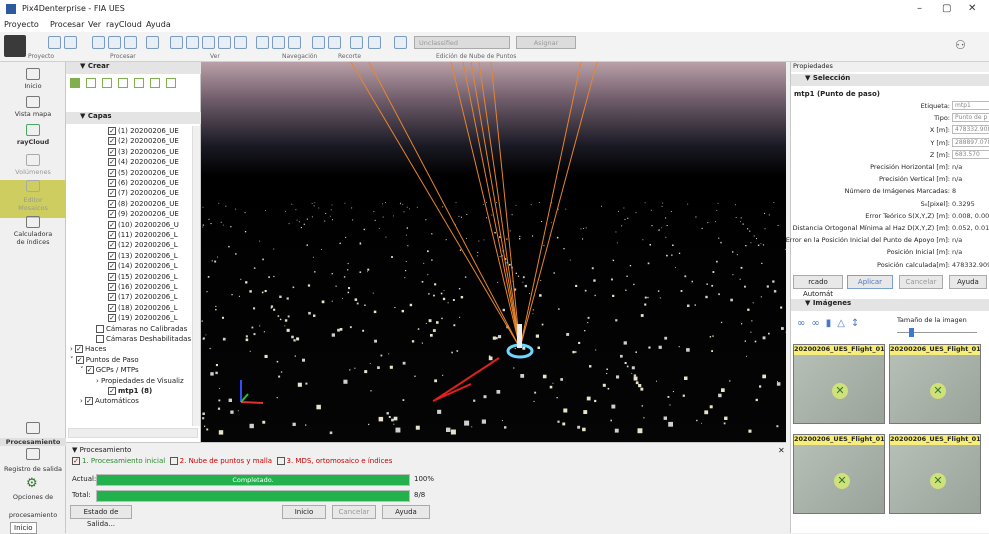 This screenshot has width=989, height=534. I want to click on editor-icon, so click(33, 186).